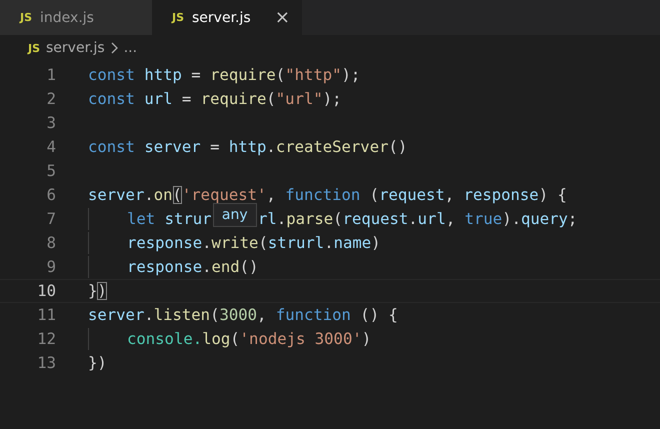 Image resolution: width=660 pixels, height=429 pixels. I want to click on code-token: "http", so click(313, 75).